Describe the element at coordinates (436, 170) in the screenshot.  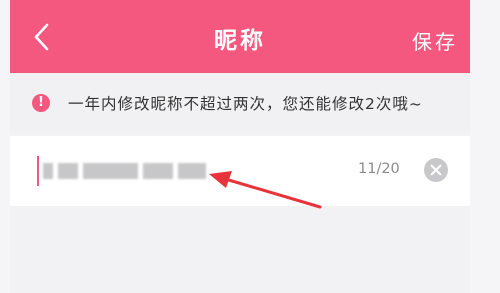
I see `clear-icon` at that location.